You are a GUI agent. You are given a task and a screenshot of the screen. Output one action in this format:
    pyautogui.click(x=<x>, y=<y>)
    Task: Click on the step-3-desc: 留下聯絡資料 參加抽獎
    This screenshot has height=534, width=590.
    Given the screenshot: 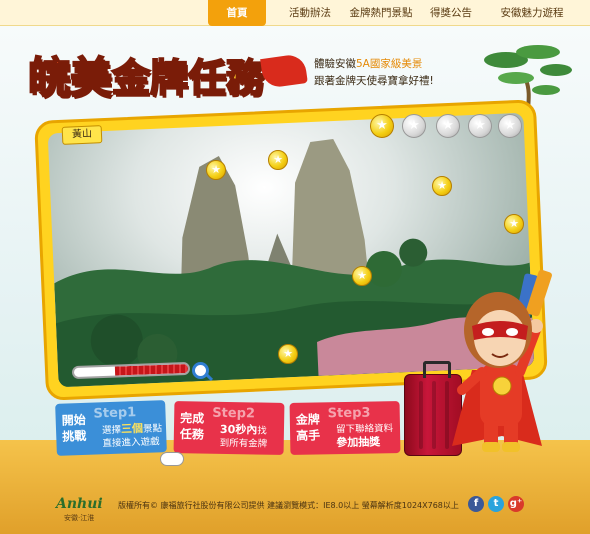 What is the action you would take?
    pyautogui.click(x=364, y=436)
    